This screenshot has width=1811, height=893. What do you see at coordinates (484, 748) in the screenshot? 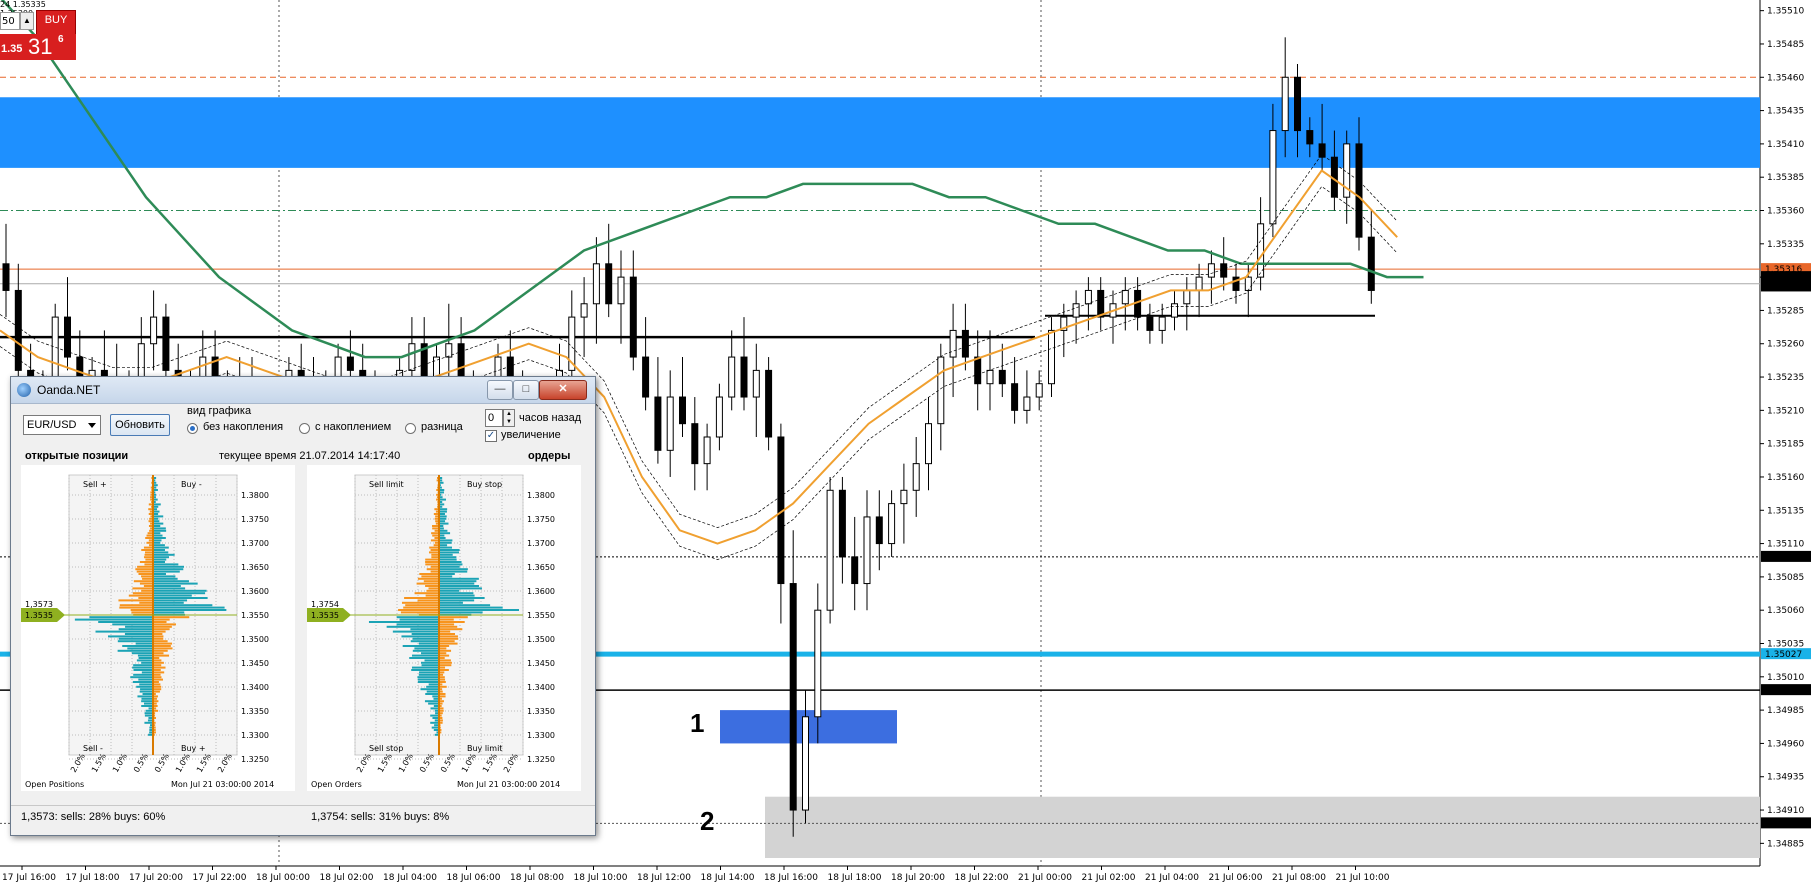
I see `quadrant-bottom-right: Buy limit` at bounding box center [484, 748].